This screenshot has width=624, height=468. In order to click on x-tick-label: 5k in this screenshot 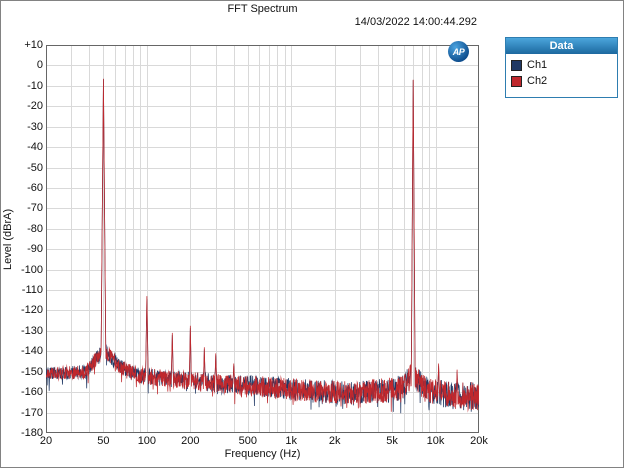, I will do `click(392, 441)`.